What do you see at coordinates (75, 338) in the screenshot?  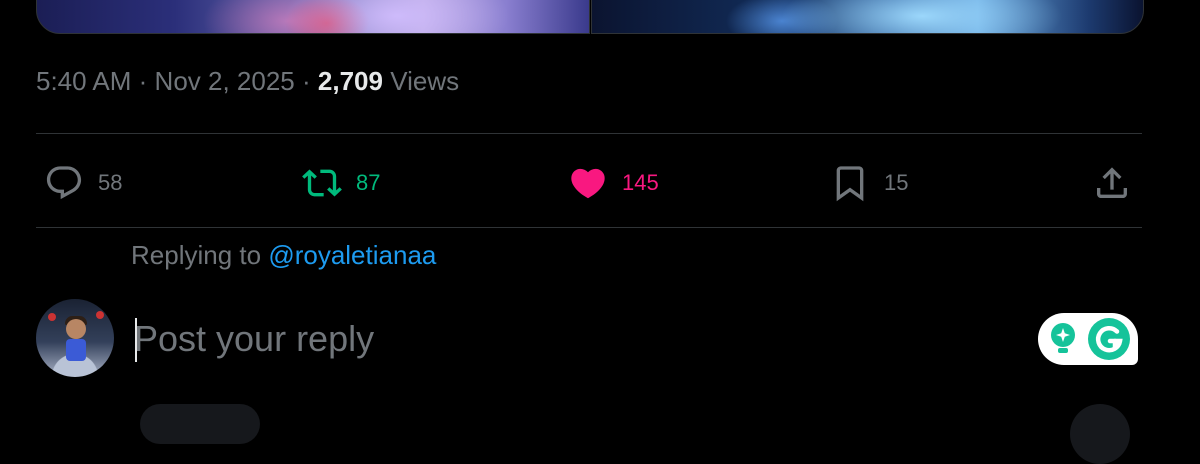 I see `avatar` at bounding box center [75, 338].